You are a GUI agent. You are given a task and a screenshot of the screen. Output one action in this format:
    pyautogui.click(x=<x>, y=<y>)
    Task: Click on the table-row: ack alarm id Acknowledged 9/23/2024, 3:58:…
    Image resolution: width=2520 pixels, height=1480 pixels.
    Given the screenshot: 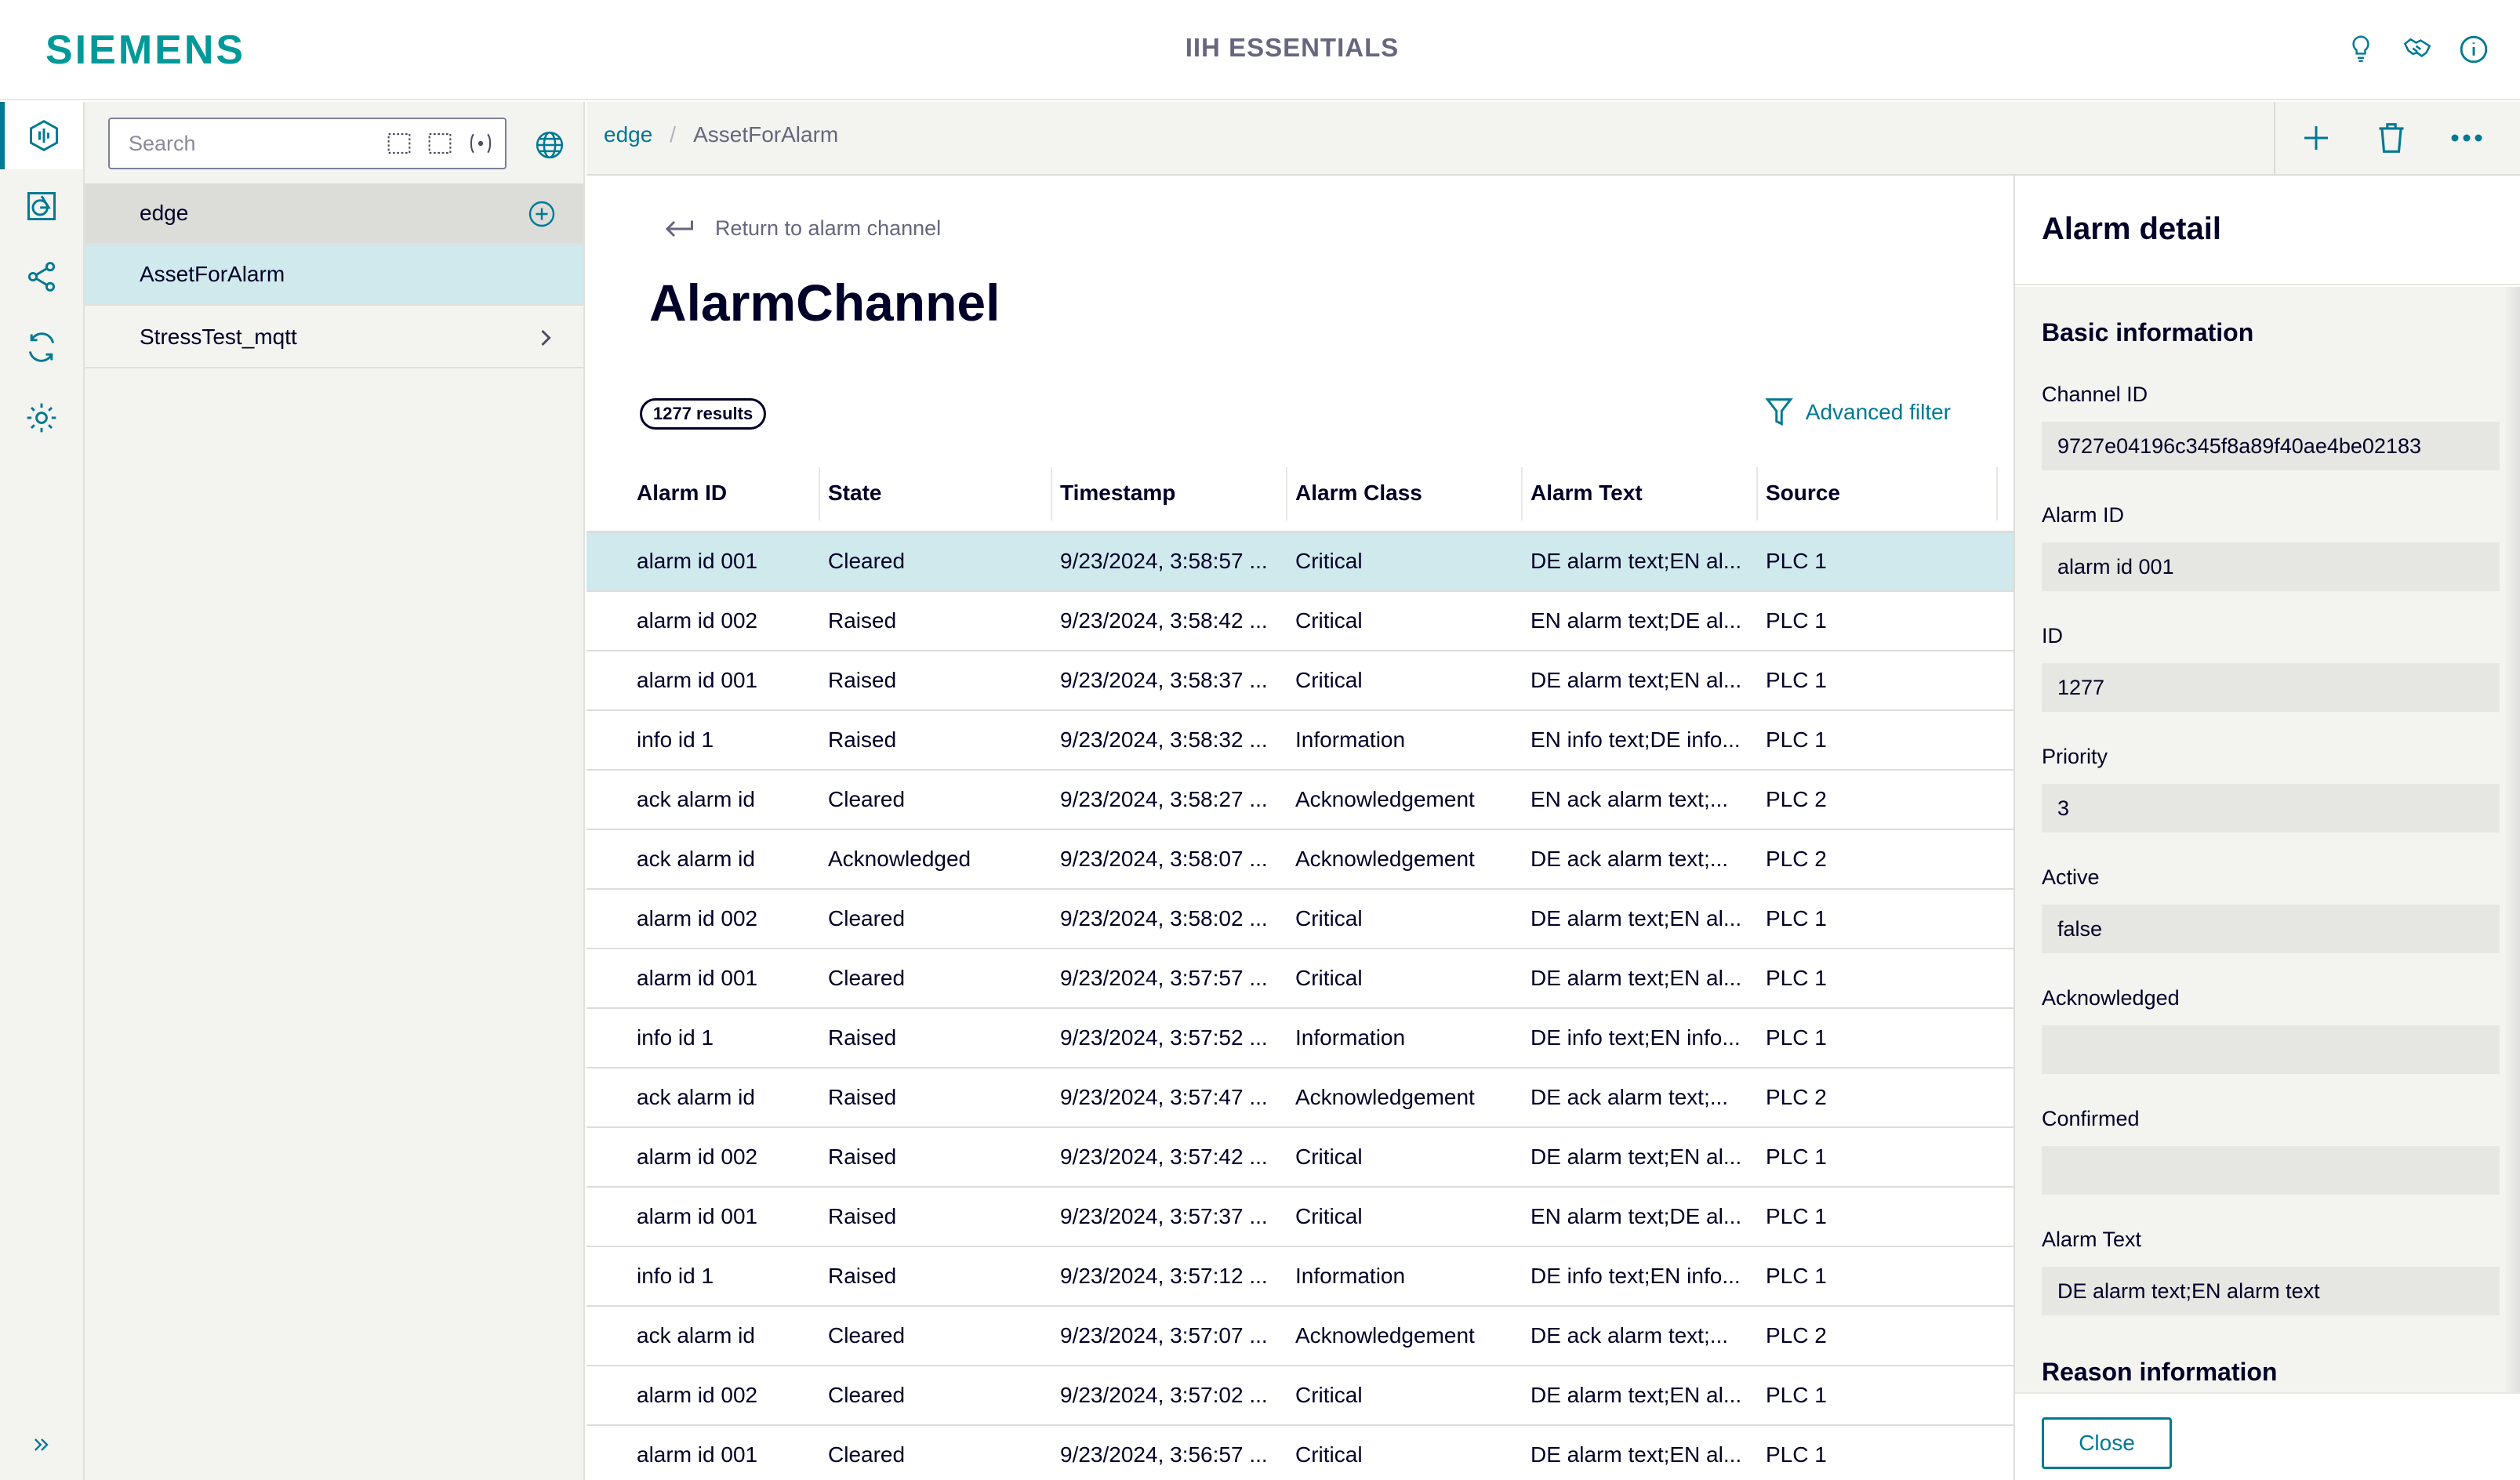 What is the action you would take?
    pyautogui.click(x=1299, y=860)
    